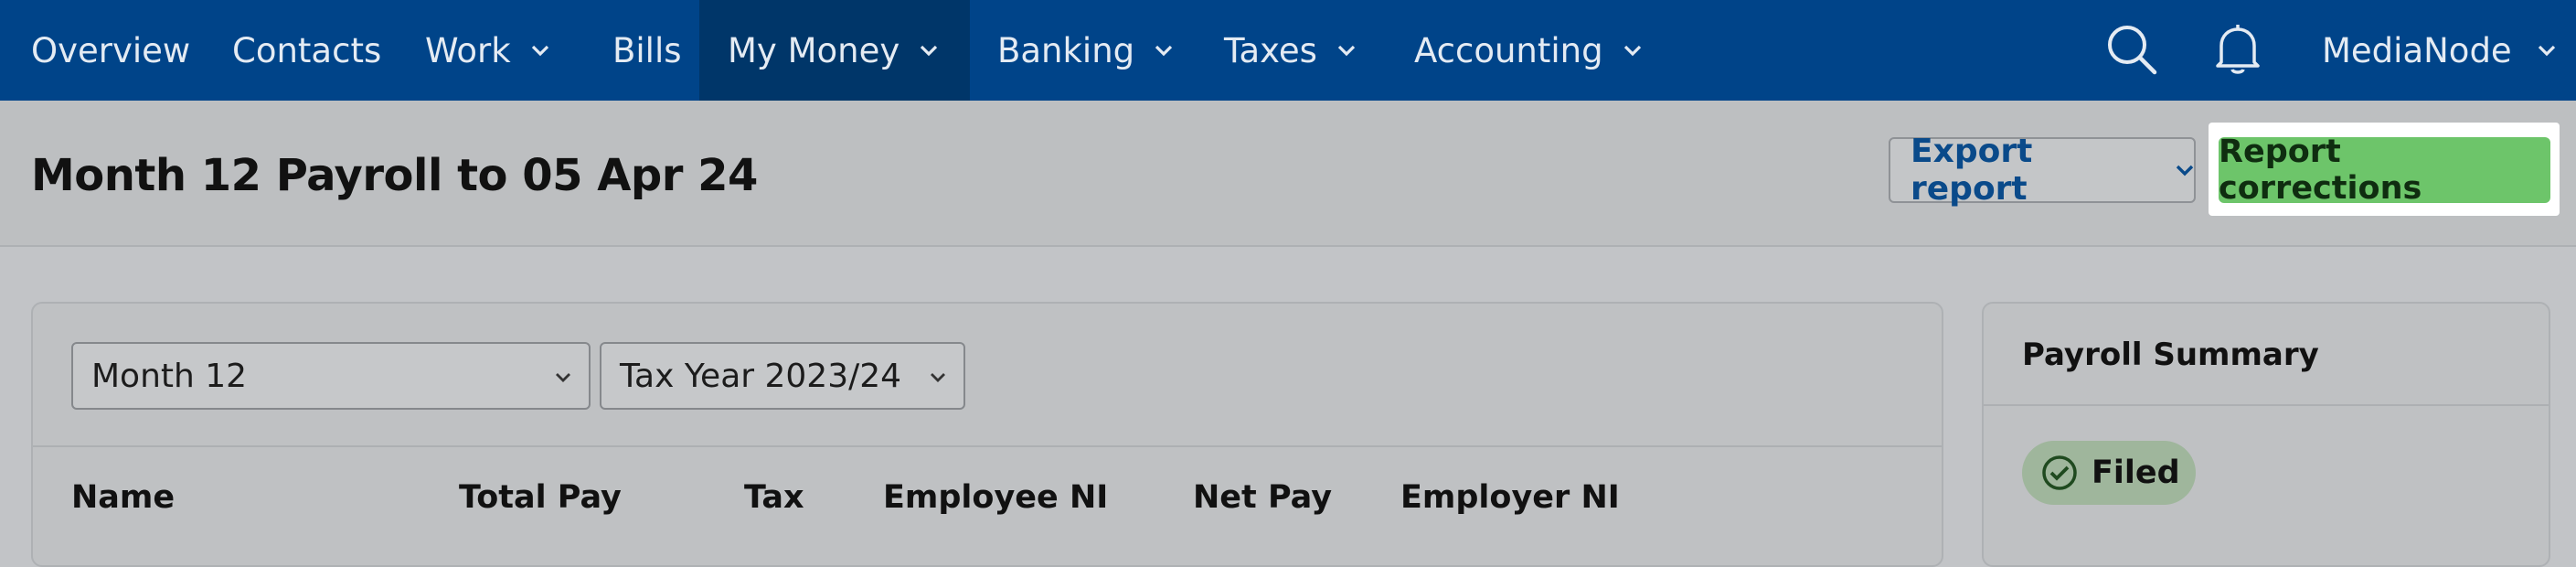  I want to click on period-select-value: Month 12, so click(169, 376).